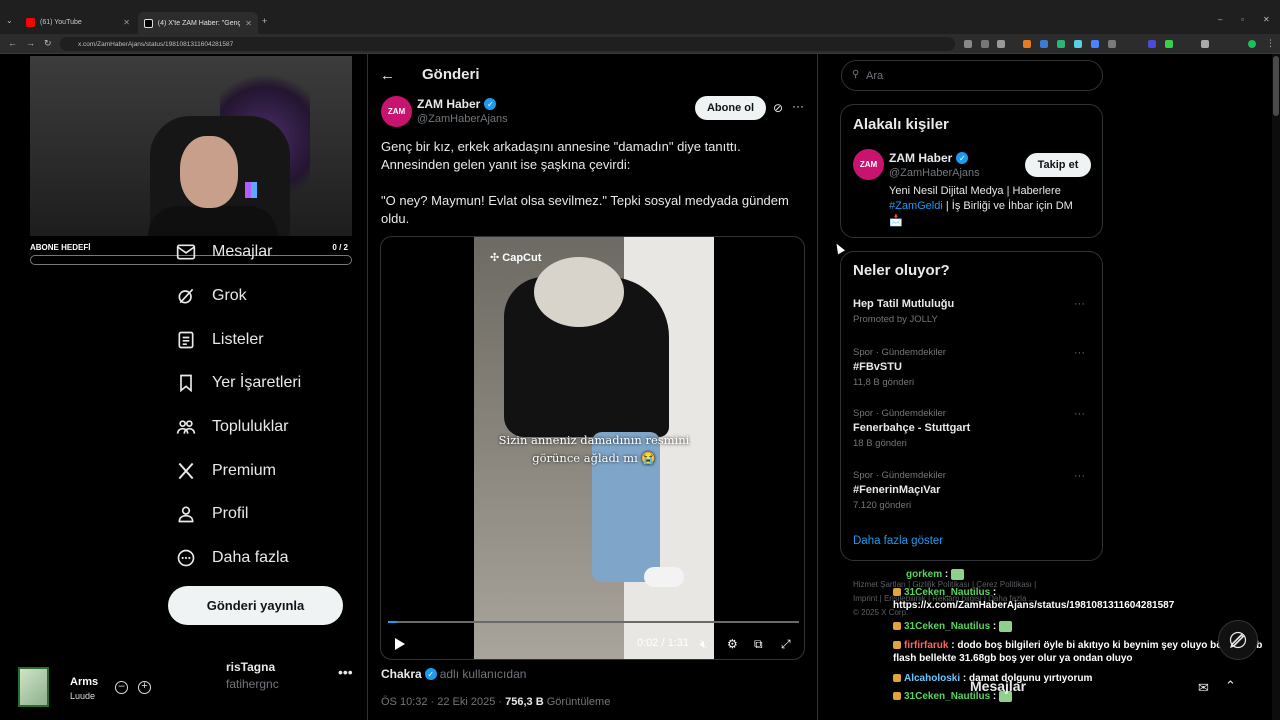  What do you see at coordinates (730, 108) in the screenshot?
I see `subscribe-button: Abone ol` at bounding box center [730, 108].